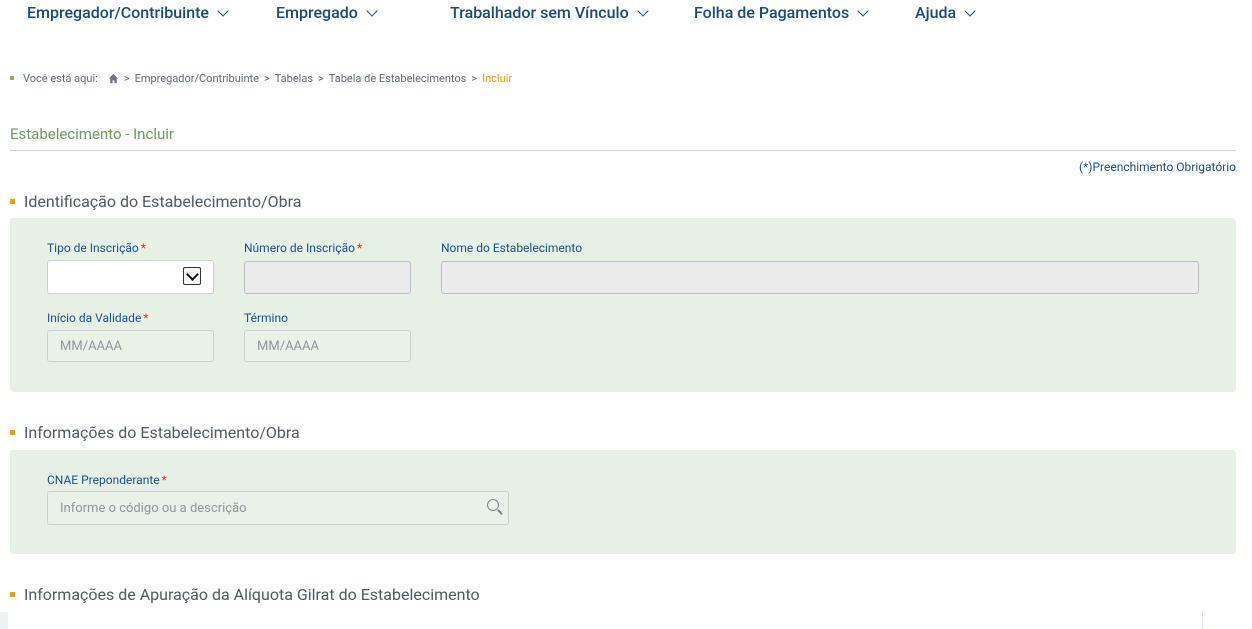 This screenshot has width=1252, height=629. I want to click on breadcrumb-link-tabela-estabelecimentos: Tabela de Estabelecimentos, so click(398, 78).